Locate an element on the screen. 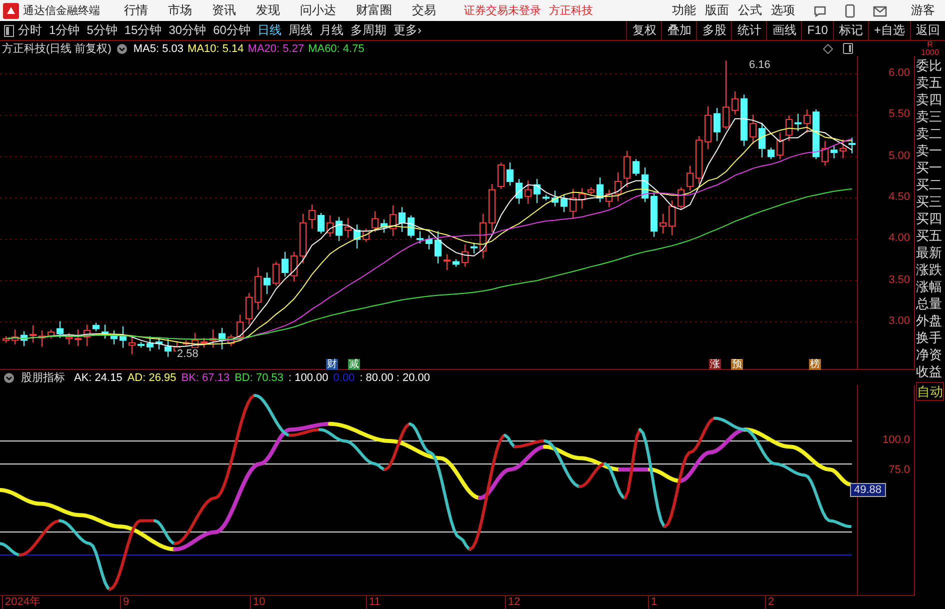  menu-item: 公式 is located at coordinates (750, 10).